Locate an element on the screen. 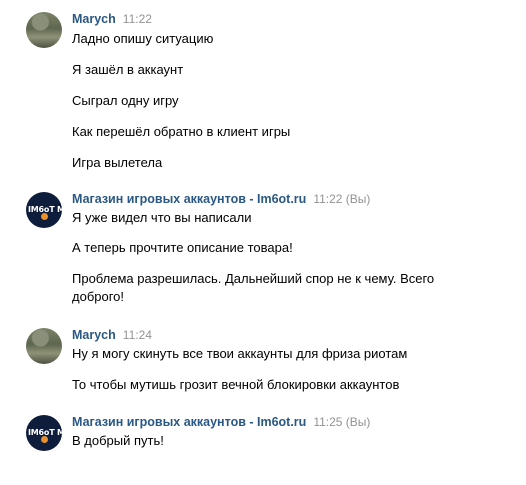 Image resolution: width=526 pixels, height=485 pixels. message-time: 11:24 is located at coordinates (137, 335).